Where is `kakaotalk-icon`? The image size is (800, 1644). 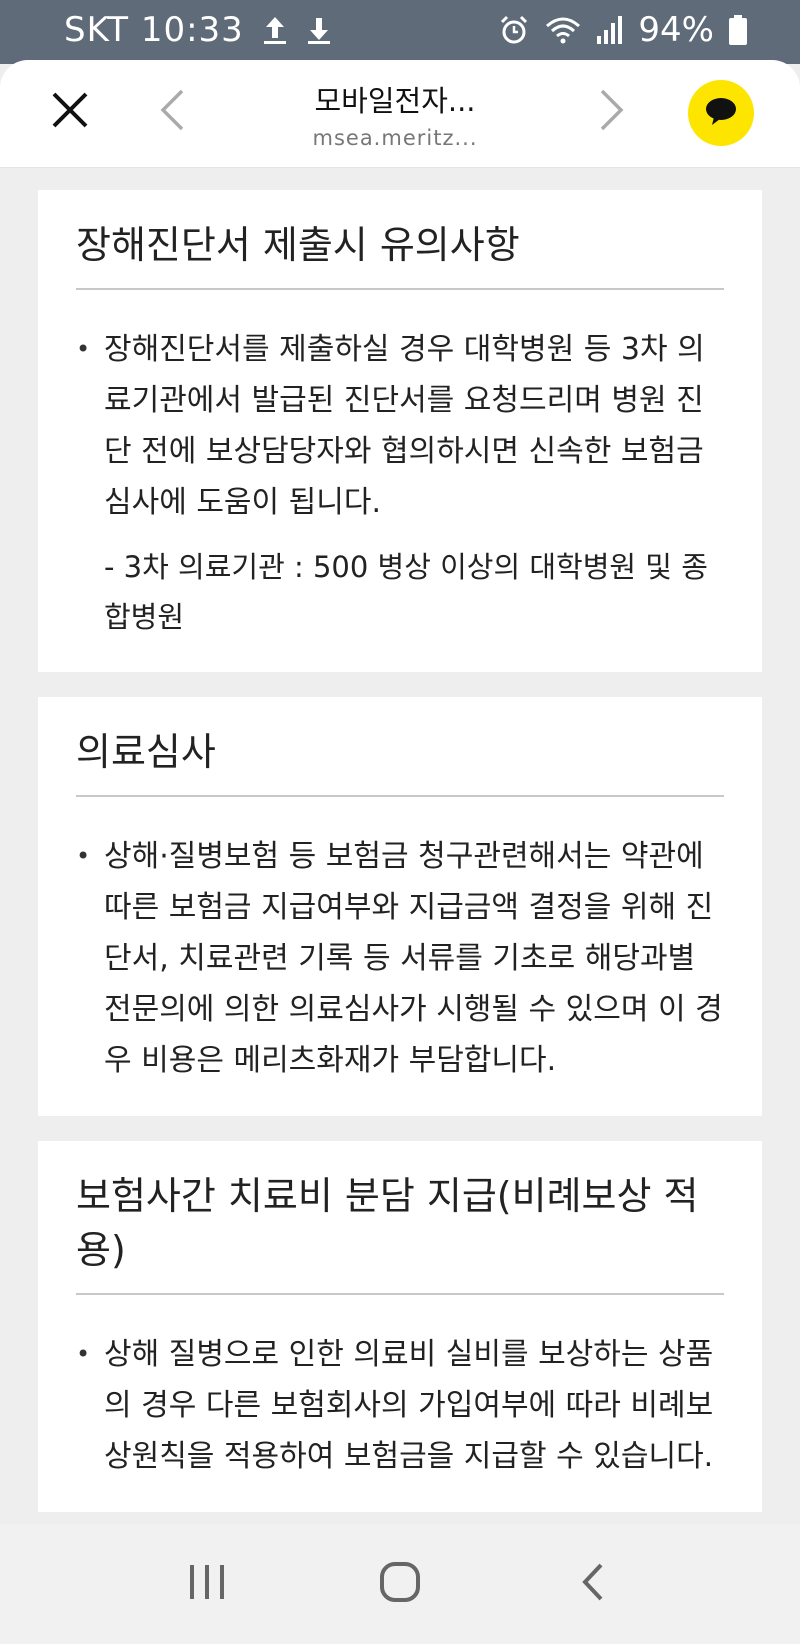 kakaotalk-icon is located at coordinates (721, 113).